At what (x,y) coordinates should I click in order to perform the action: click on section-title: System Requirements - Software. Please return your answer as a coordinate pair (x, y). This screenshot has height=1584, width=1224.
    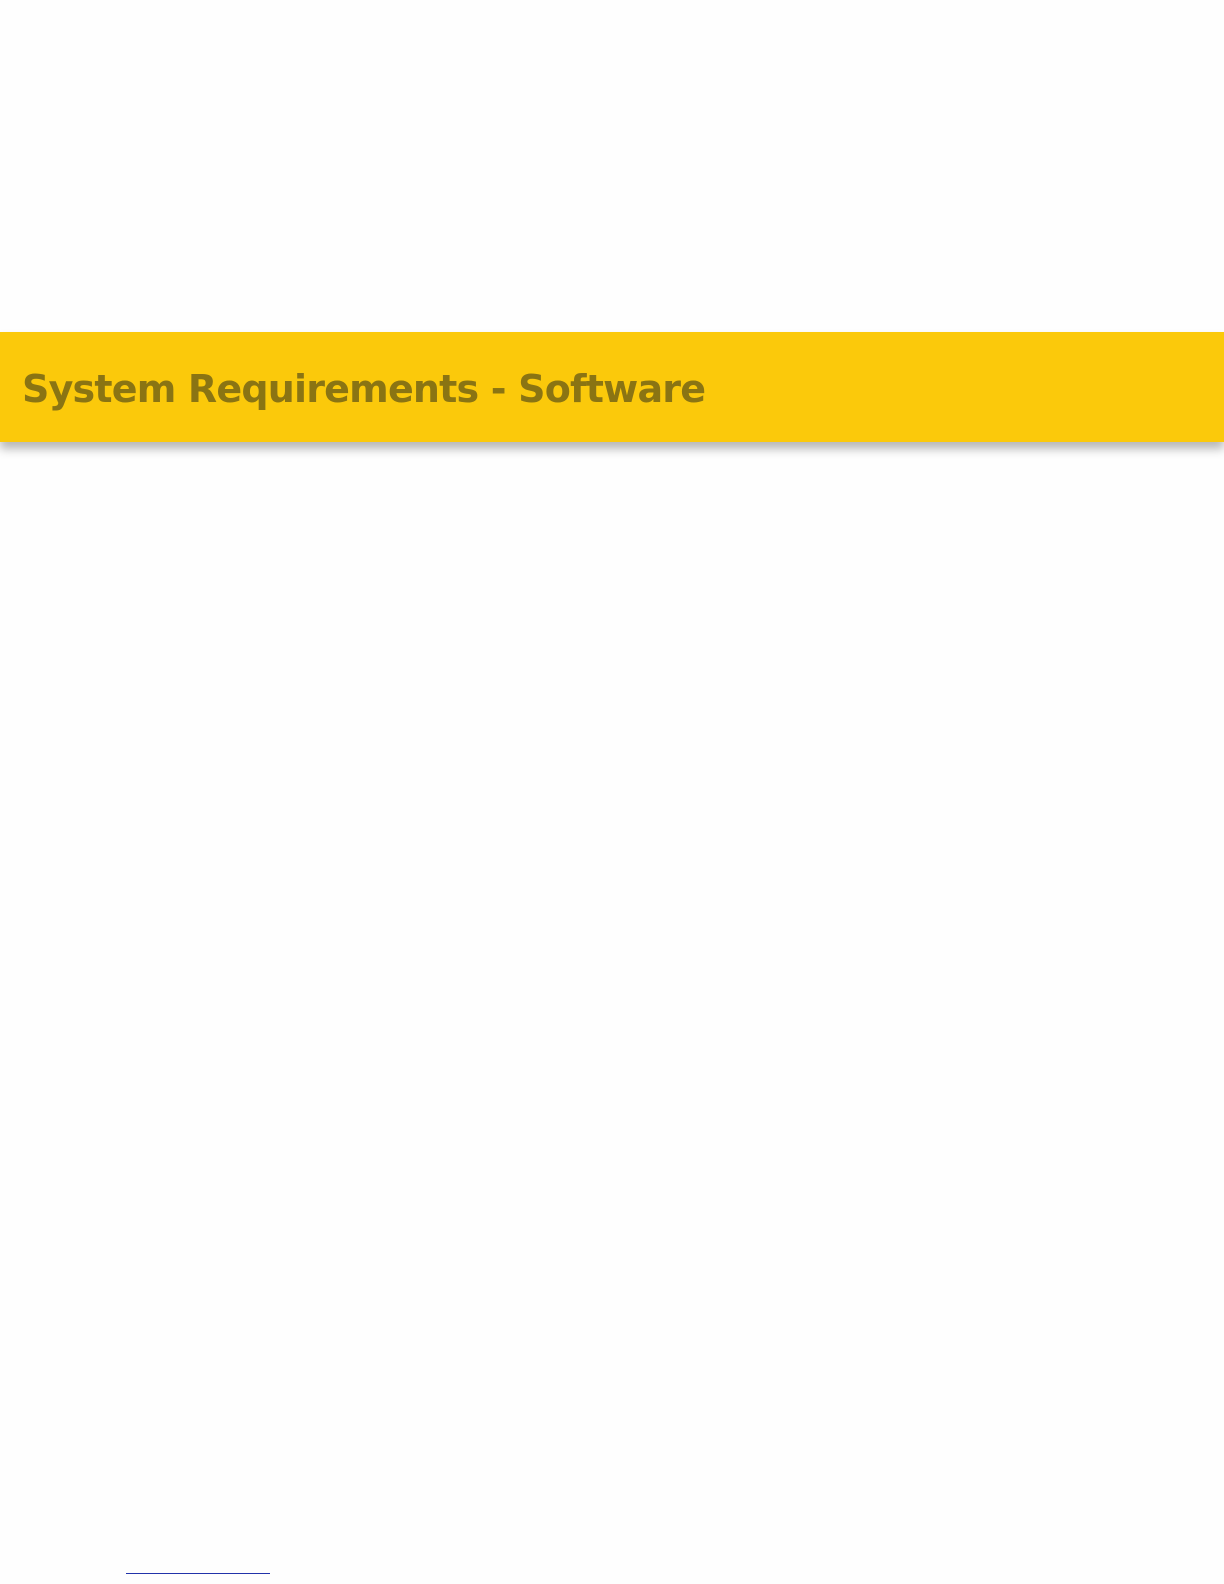
    Looking at the image, I should click on (364, 389).